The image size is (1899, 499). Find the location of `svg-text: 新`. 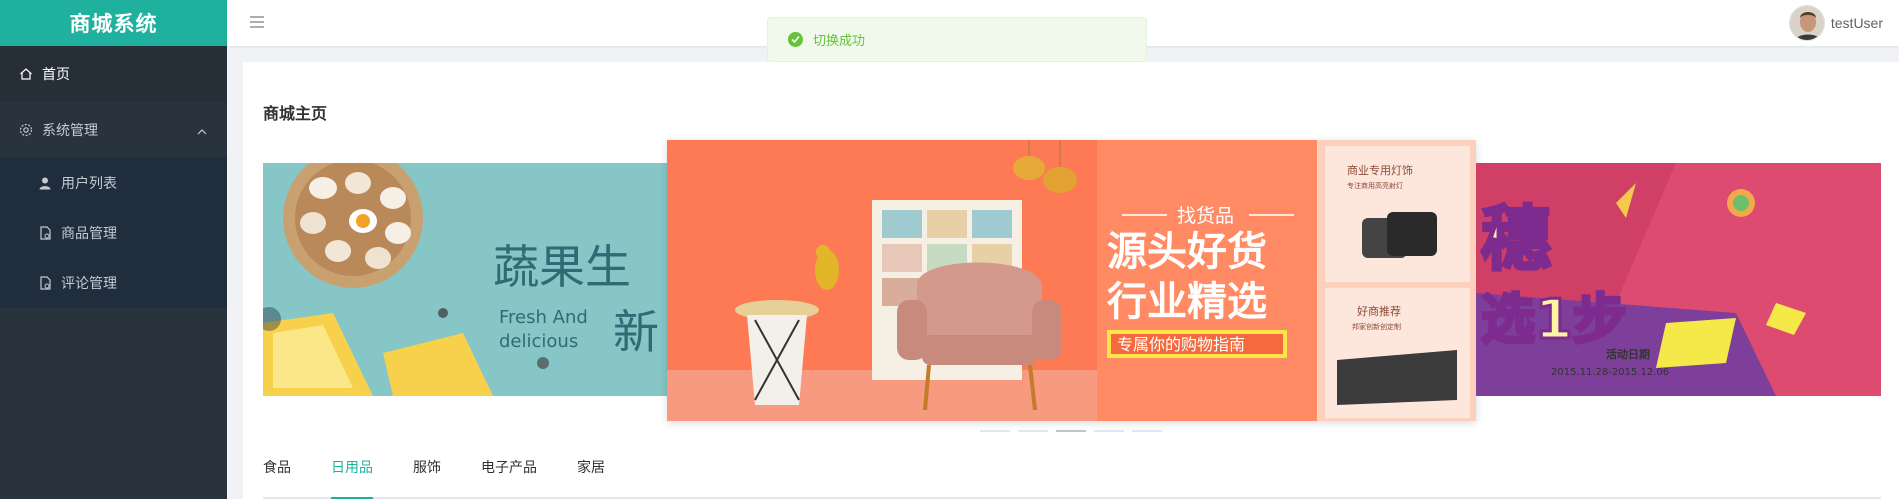

svg-text: 新 is located at coordinates (636, 332).